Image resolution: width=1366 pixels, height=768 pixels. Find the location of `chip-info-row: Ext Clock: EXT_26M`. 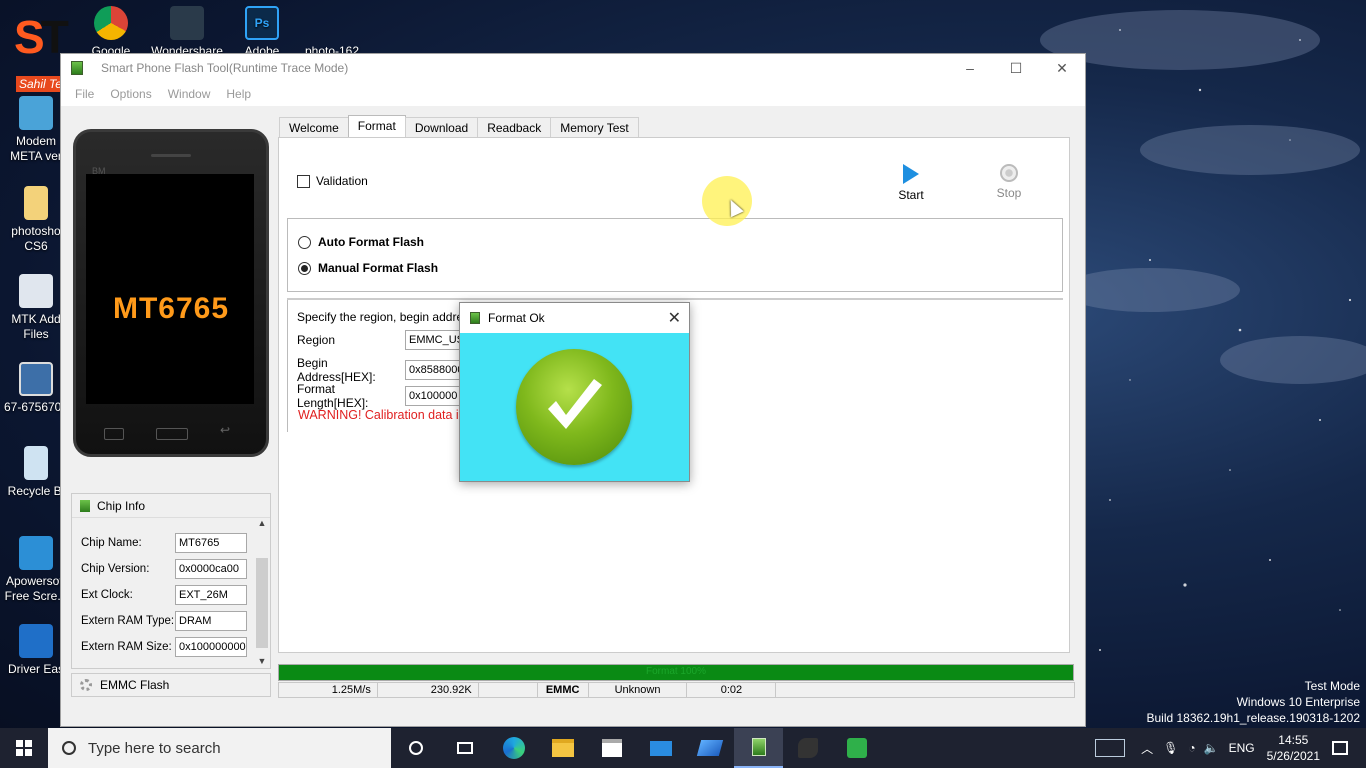

chip-info-row: Ext Clock: EXT_26M is located at coordinates (164, 595).